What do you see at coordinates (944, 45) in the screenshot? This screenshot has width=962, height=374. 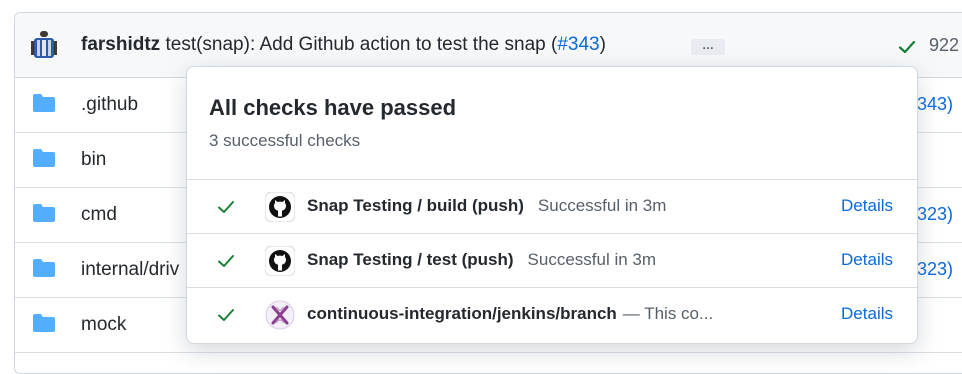 I see `commit-sha-link: 922` at bounding box center [944, 45].